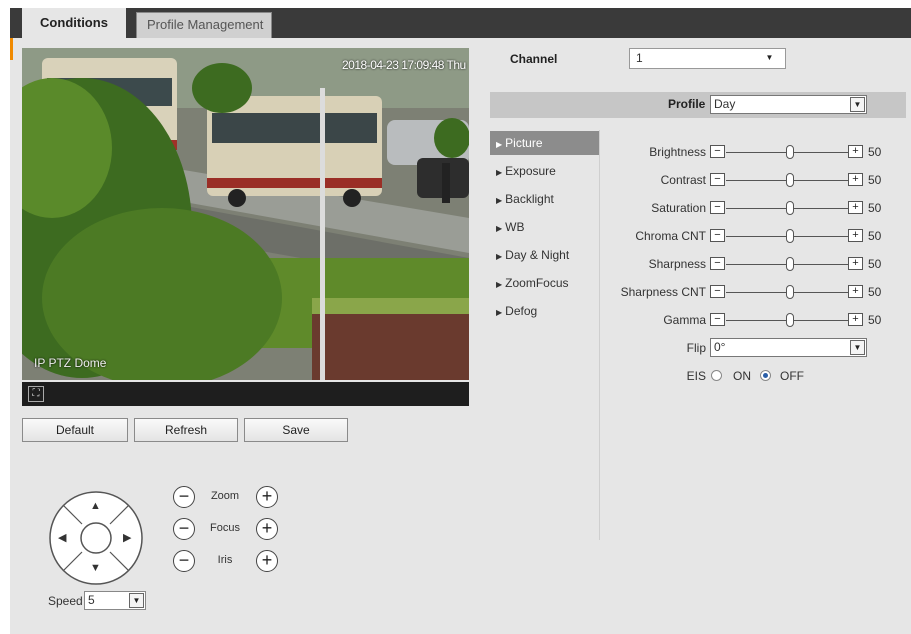 The width and height of the screenshot is (911, 634). I want to click on profile-select: Day ▼, so click(788, 104).